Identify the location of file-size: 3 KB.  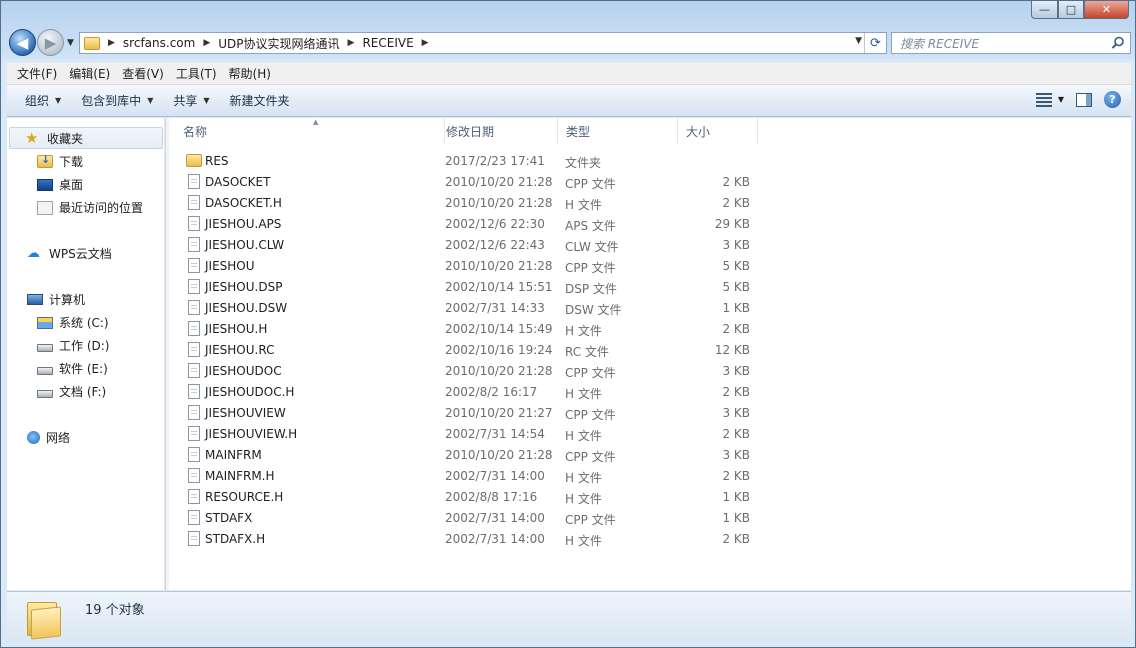
(736, 245).